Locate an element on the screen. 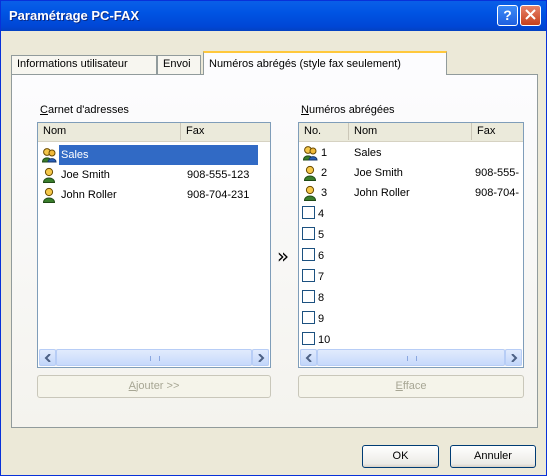 The height and width of the screenshot is (476, 547). speed-dial-row: 3 John Roller 908-704- is located at coordinates (411, 194).